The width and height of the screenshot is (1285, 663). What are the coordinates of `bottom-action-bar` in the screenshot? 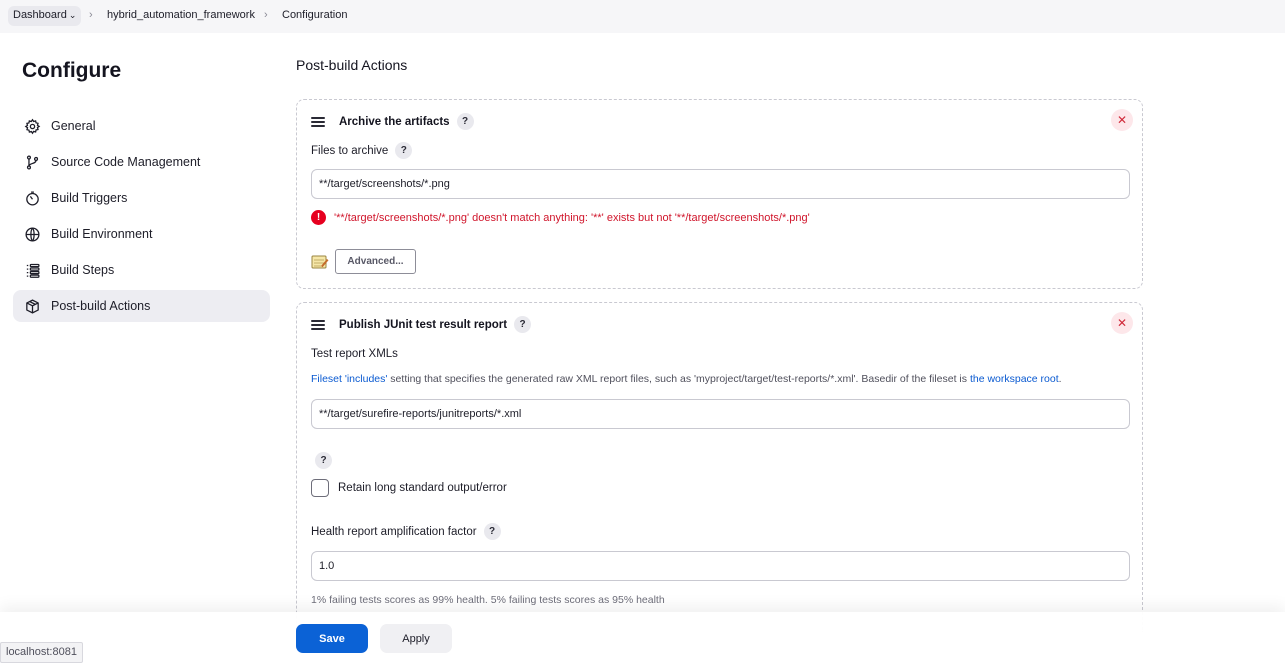 It's located at (642, 637).